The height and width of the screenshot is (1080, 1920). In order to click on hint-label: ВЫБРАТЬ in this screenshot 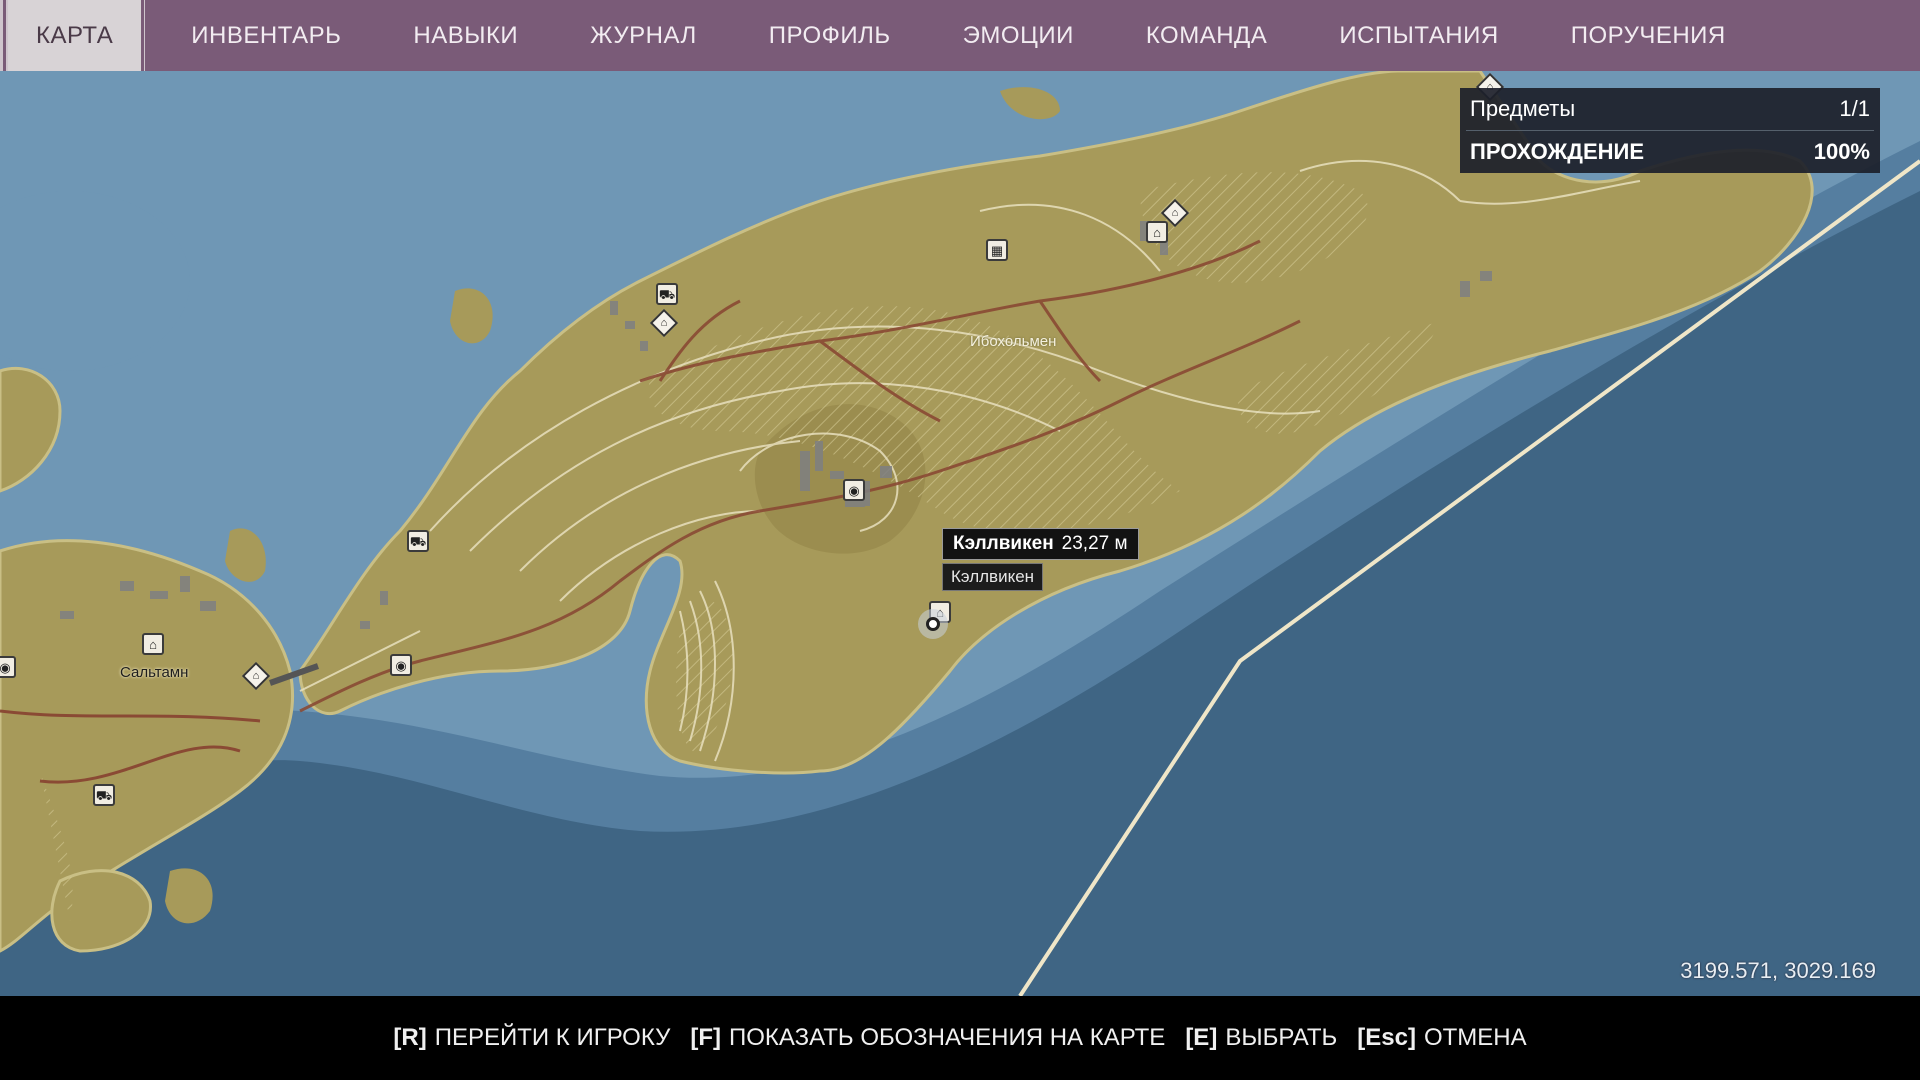, I will do `click(1281, 1037)`.